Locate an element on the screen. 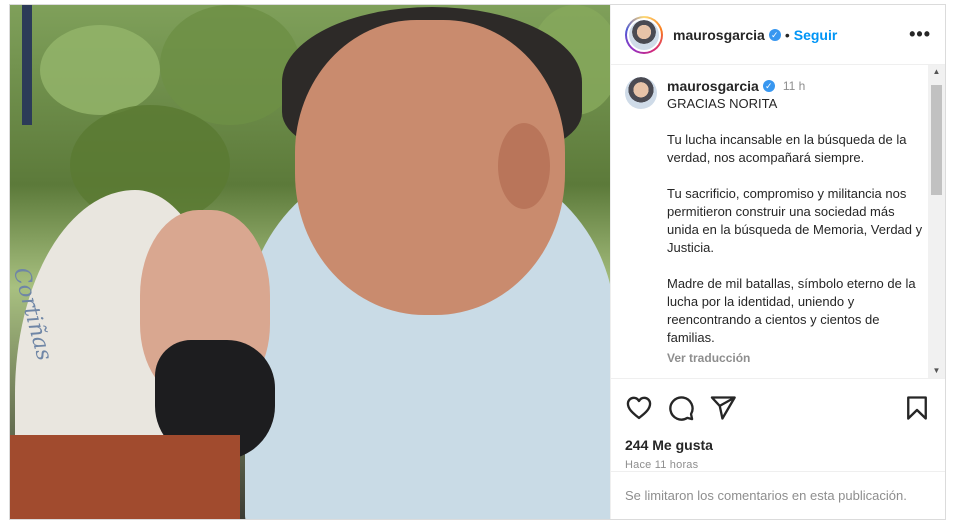  caption-title: GRACIAS NORITA is located at coordinates (722, 103).